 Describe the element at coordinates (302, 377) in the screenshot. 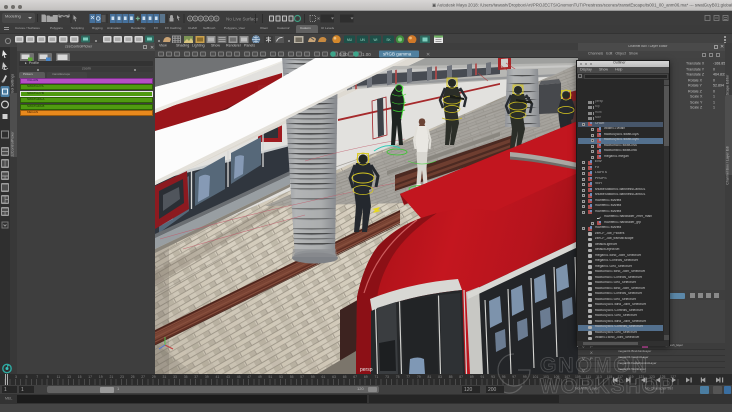

I see `svg-text: 57` at that location.